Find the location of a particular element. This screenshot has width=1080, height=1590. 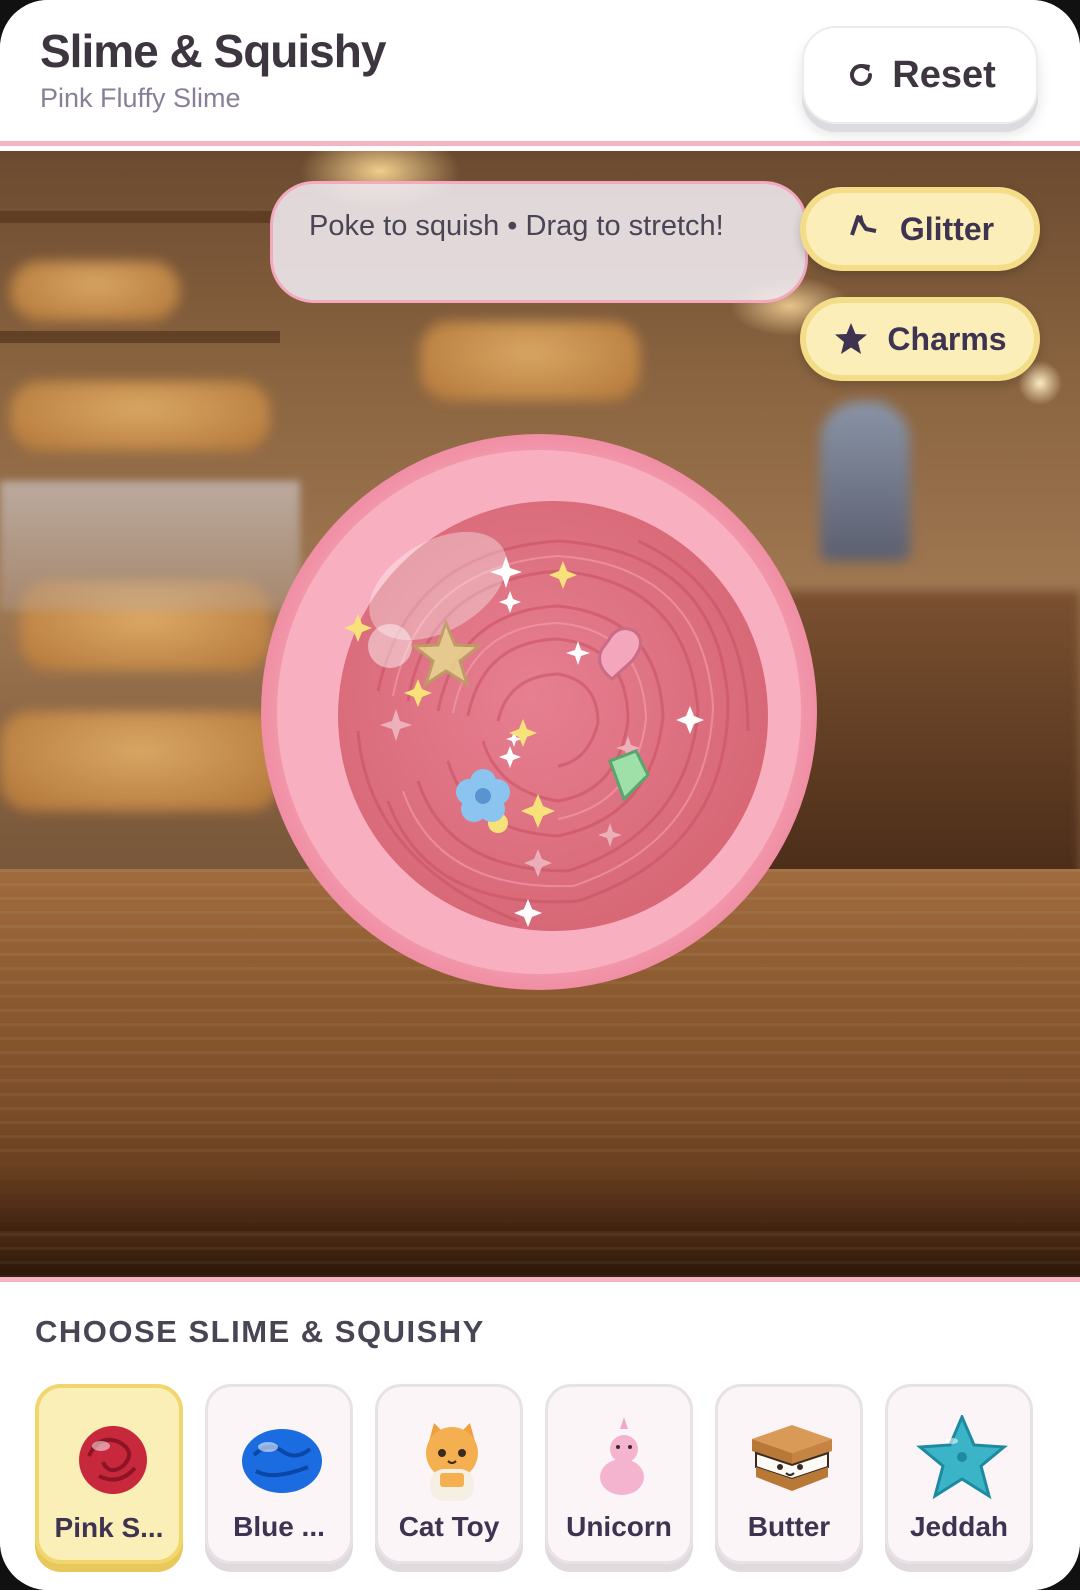

chooser-item-unicorn: Unicorn is located at coordinates (619, 1474).